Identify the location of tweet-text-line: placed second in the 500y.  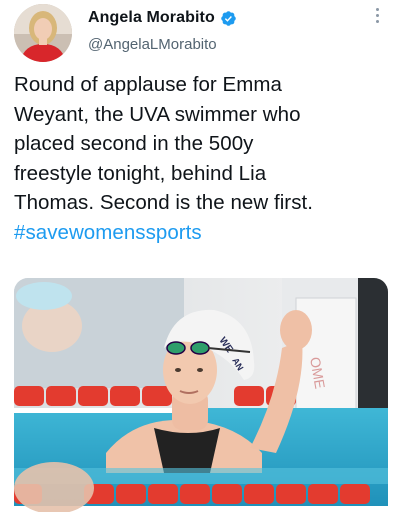
(134, 143).